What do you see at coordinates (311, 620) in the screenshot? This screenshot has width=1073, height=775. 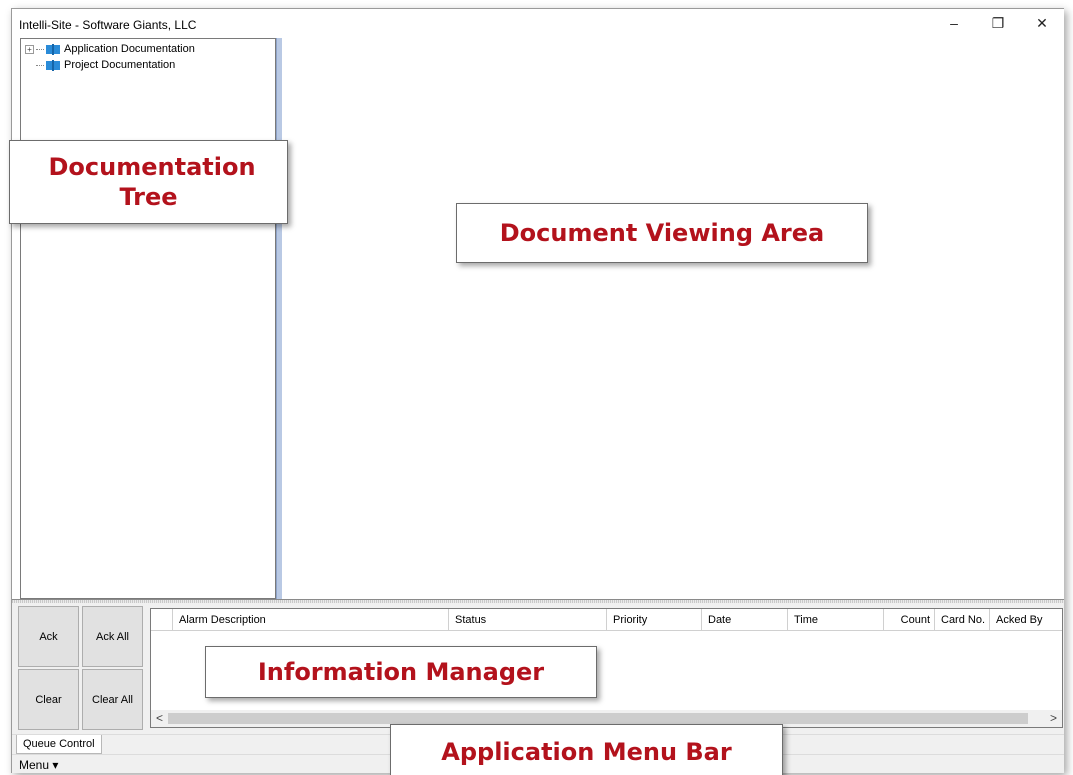 I see `column-header-alarm-description: Alarm Description` at bounding box center [311, 620].